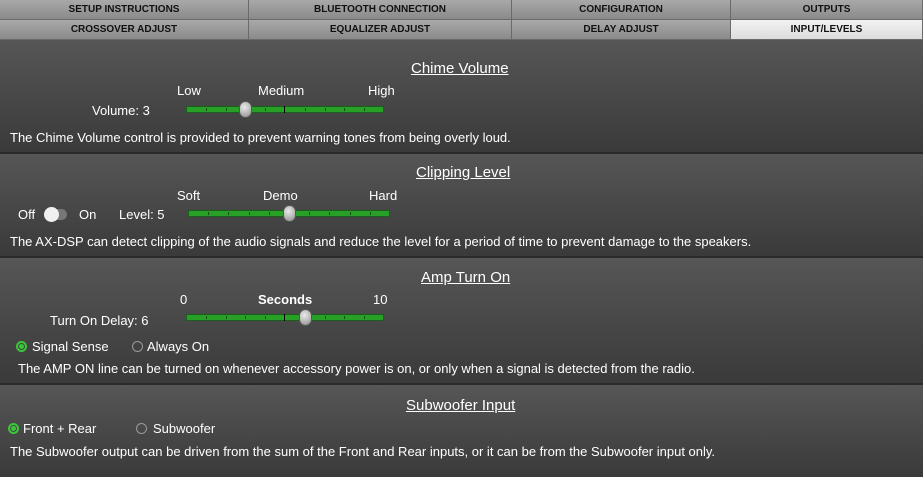  What do you see at coordinates (189, 90) in the screenshot?
I see `chime-scale-low: Low` at bounding box center [189, 90].